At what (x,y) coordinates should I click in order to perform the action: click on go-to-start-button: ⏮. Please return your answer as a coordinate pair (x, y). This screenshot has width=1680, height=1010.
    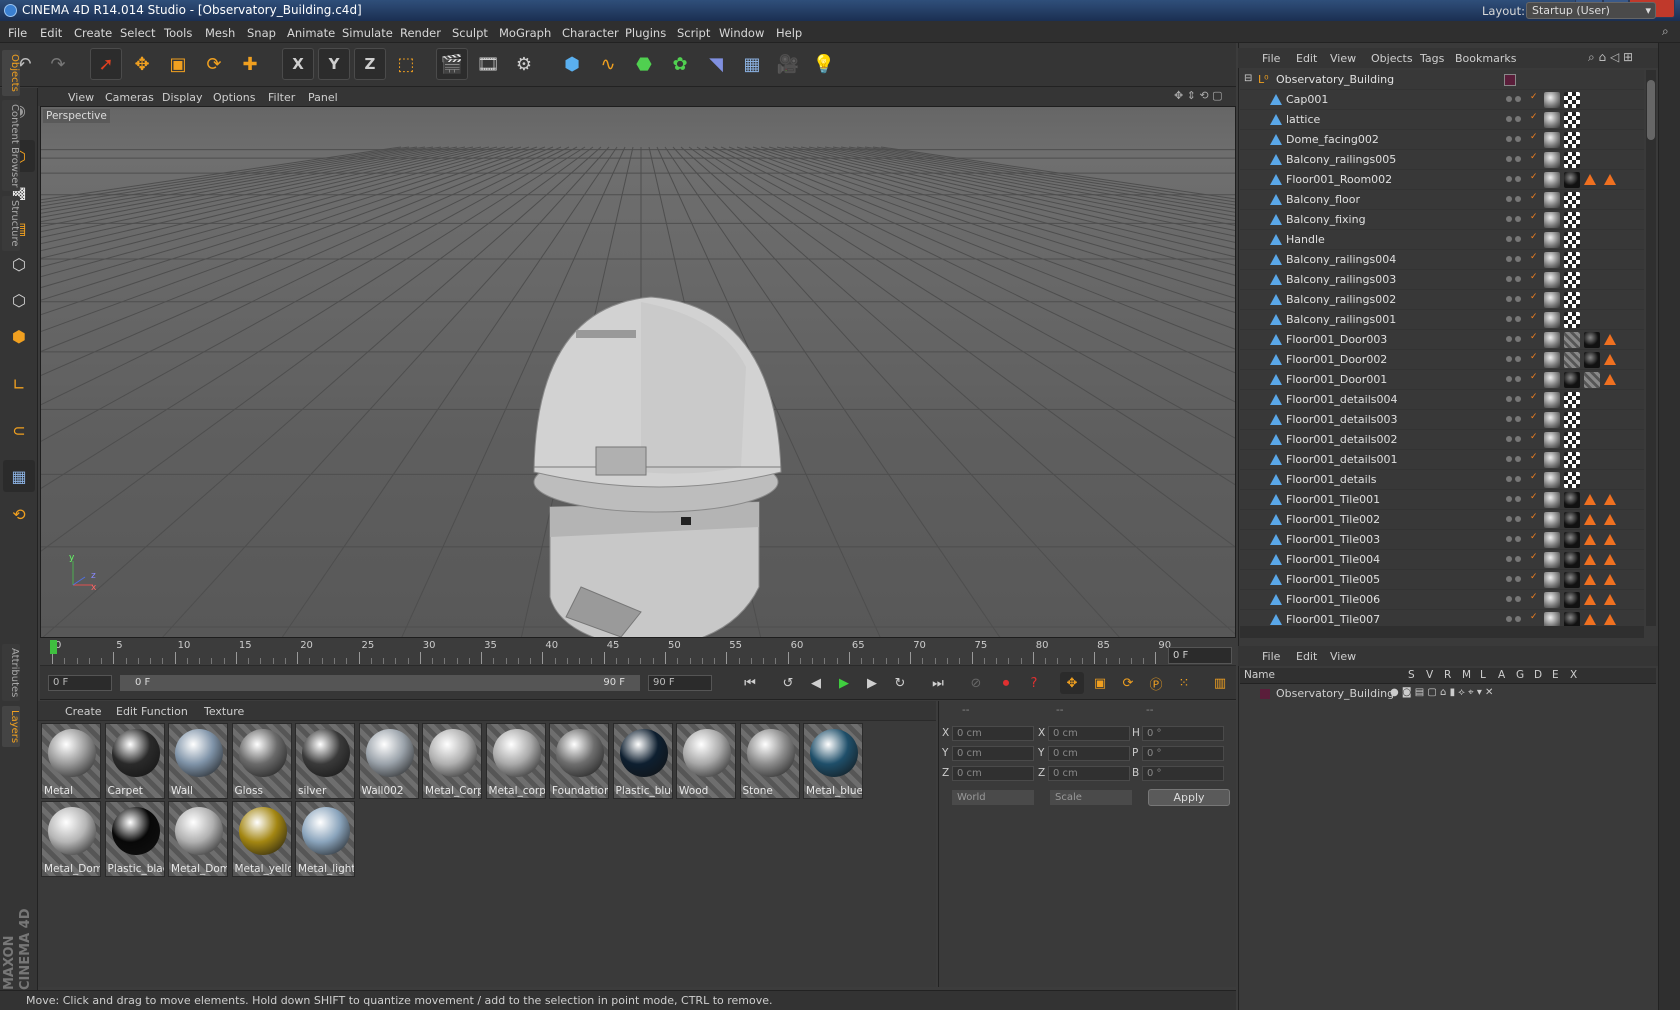
    Looking at the image, I should click on (750, 683).